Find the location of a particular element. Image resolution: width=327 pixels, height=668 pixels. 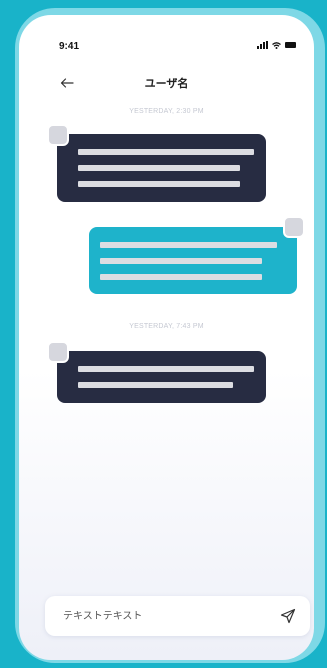

send-icon is located at coordinates (288, 616).